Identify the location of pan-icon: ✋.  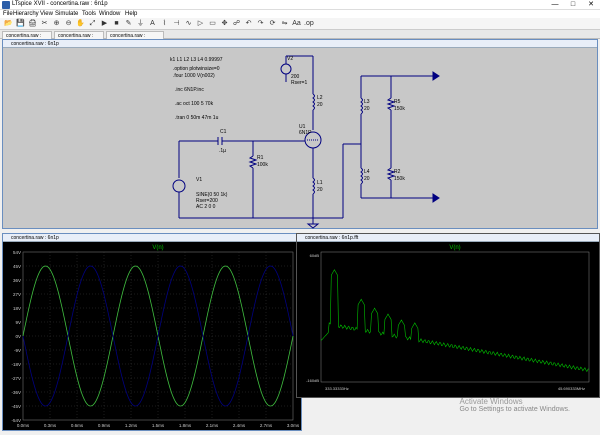
(80, 23).